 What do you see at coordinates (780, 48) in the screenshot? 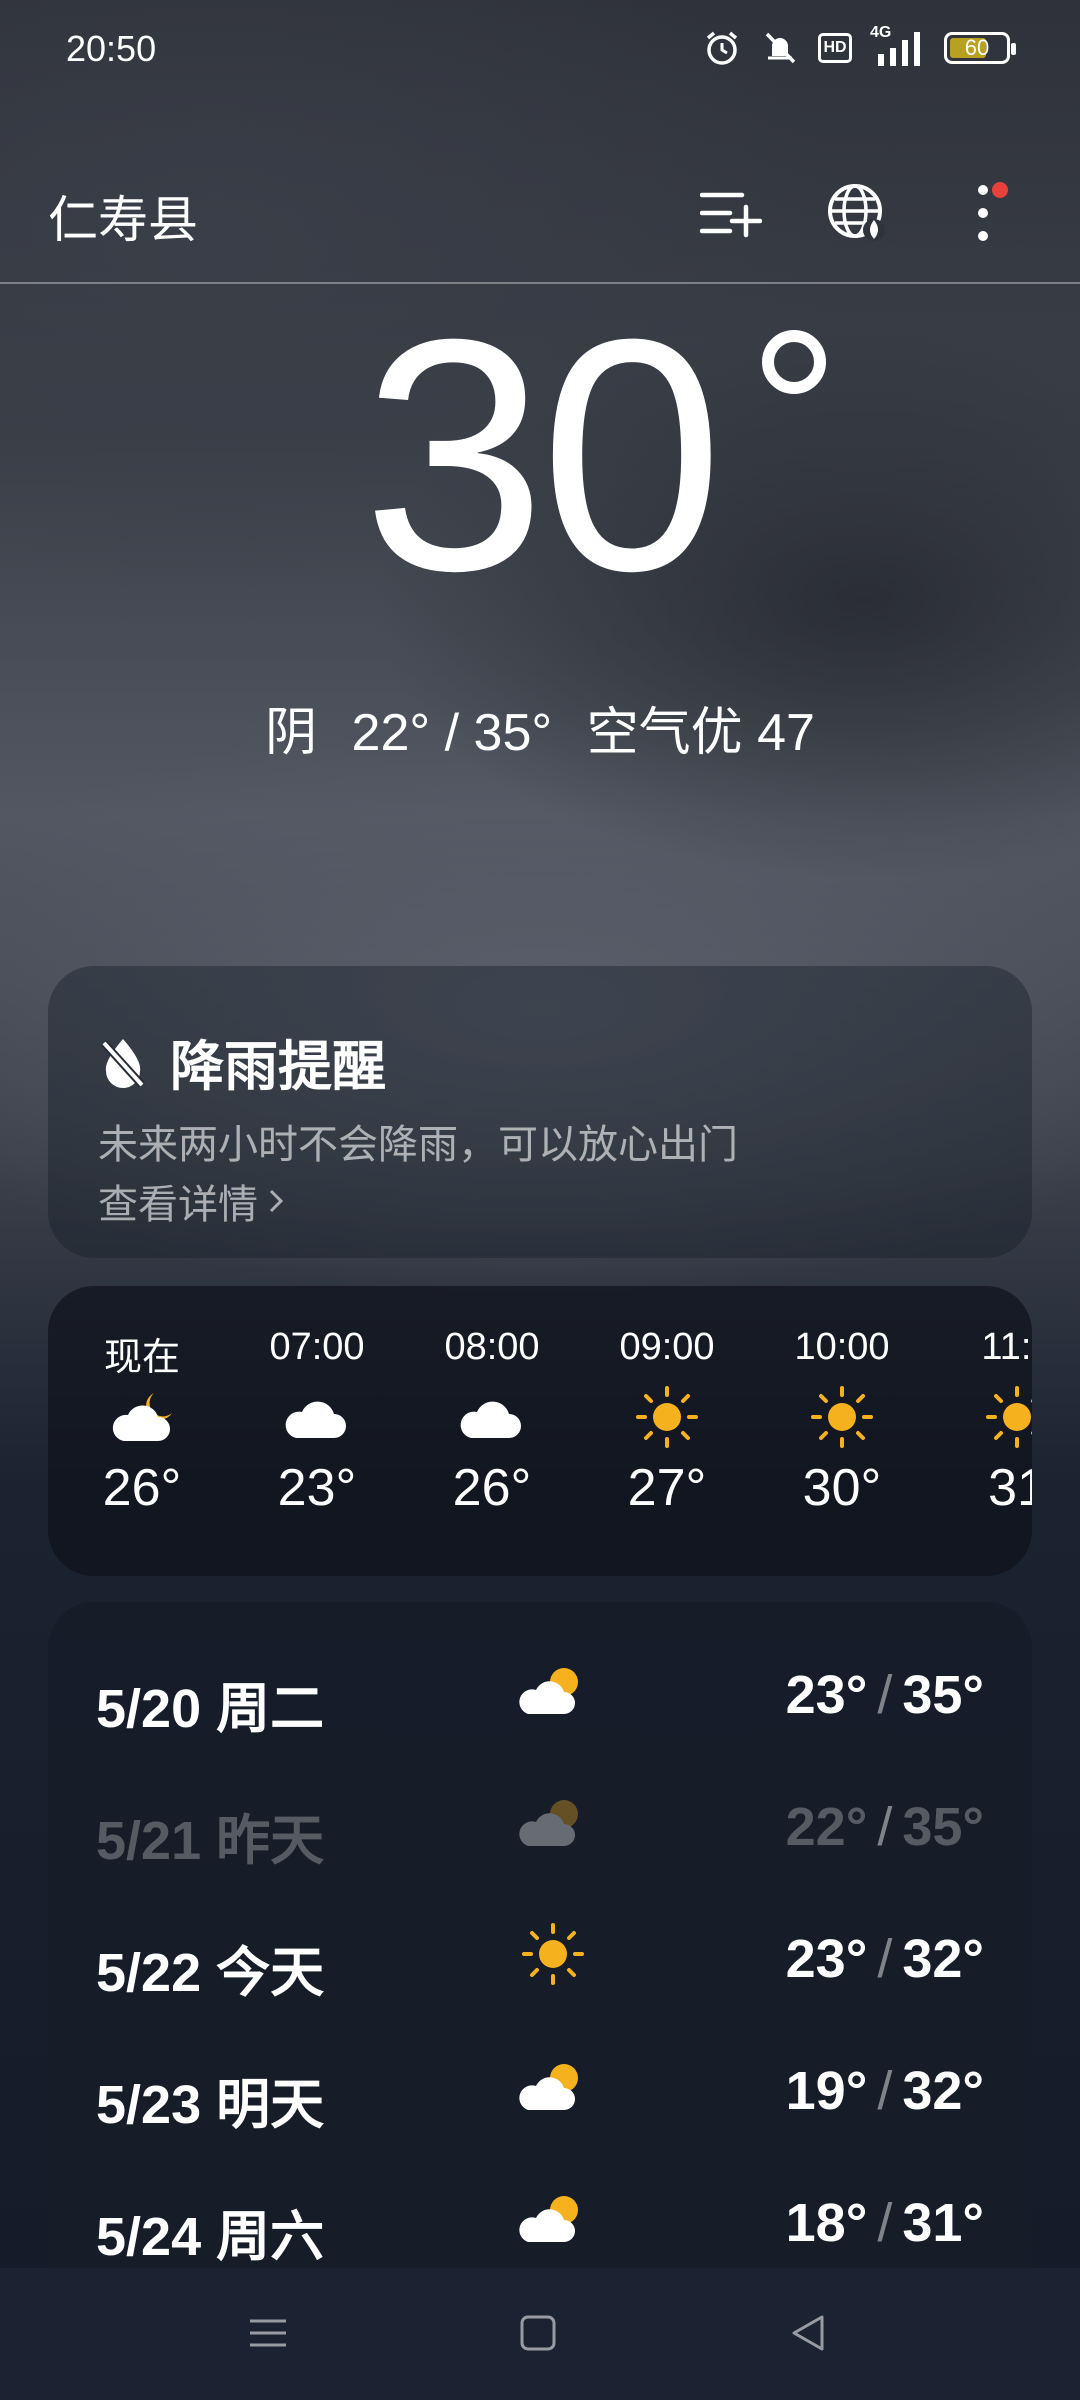
I see `mute-icon` at bounding box center [780, 48].